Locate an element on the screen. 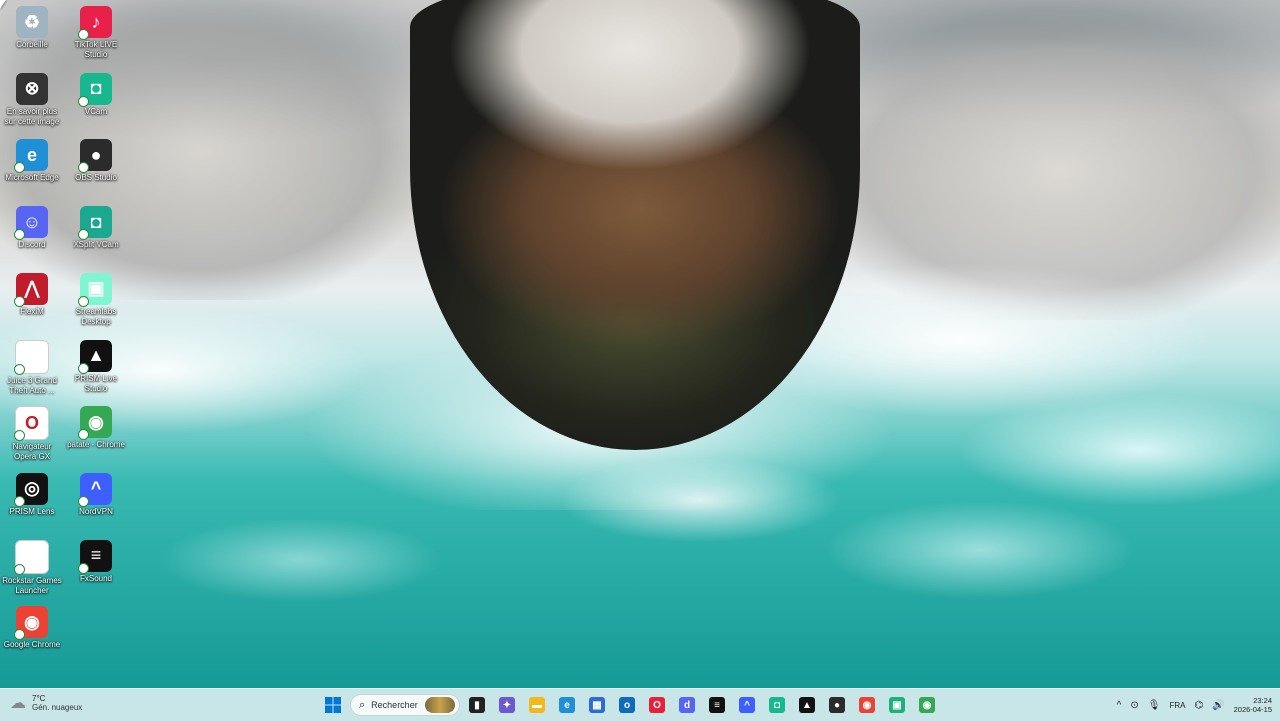 Image resolution: width=1280 pixels, height=721 pixels. windows-start-icon is located at coordinates (333, 705).